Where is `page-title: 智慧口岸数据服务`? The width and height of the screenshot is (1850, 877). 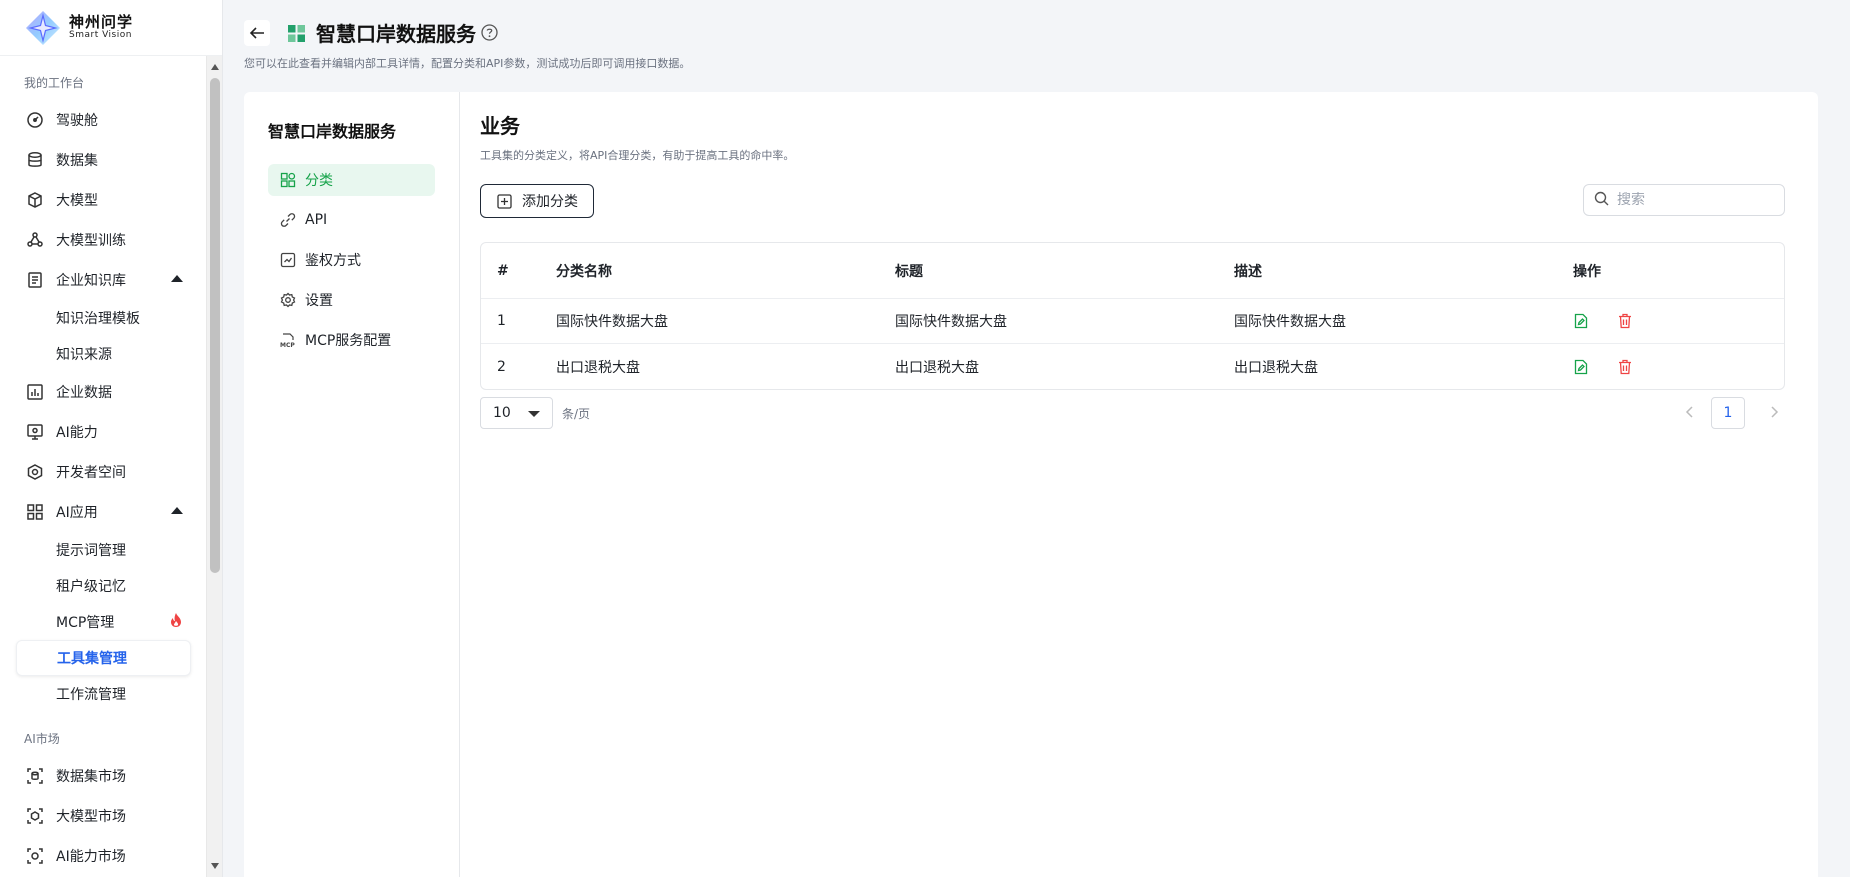 page-title: 智慧口岸数据服务 is located at coordinates (396, 34).